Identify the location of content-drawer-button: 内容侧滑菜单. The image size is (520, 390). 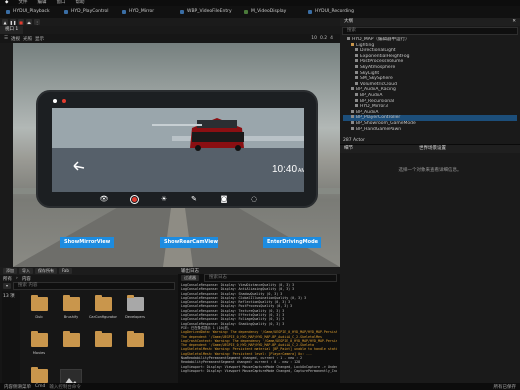
(17, 387).